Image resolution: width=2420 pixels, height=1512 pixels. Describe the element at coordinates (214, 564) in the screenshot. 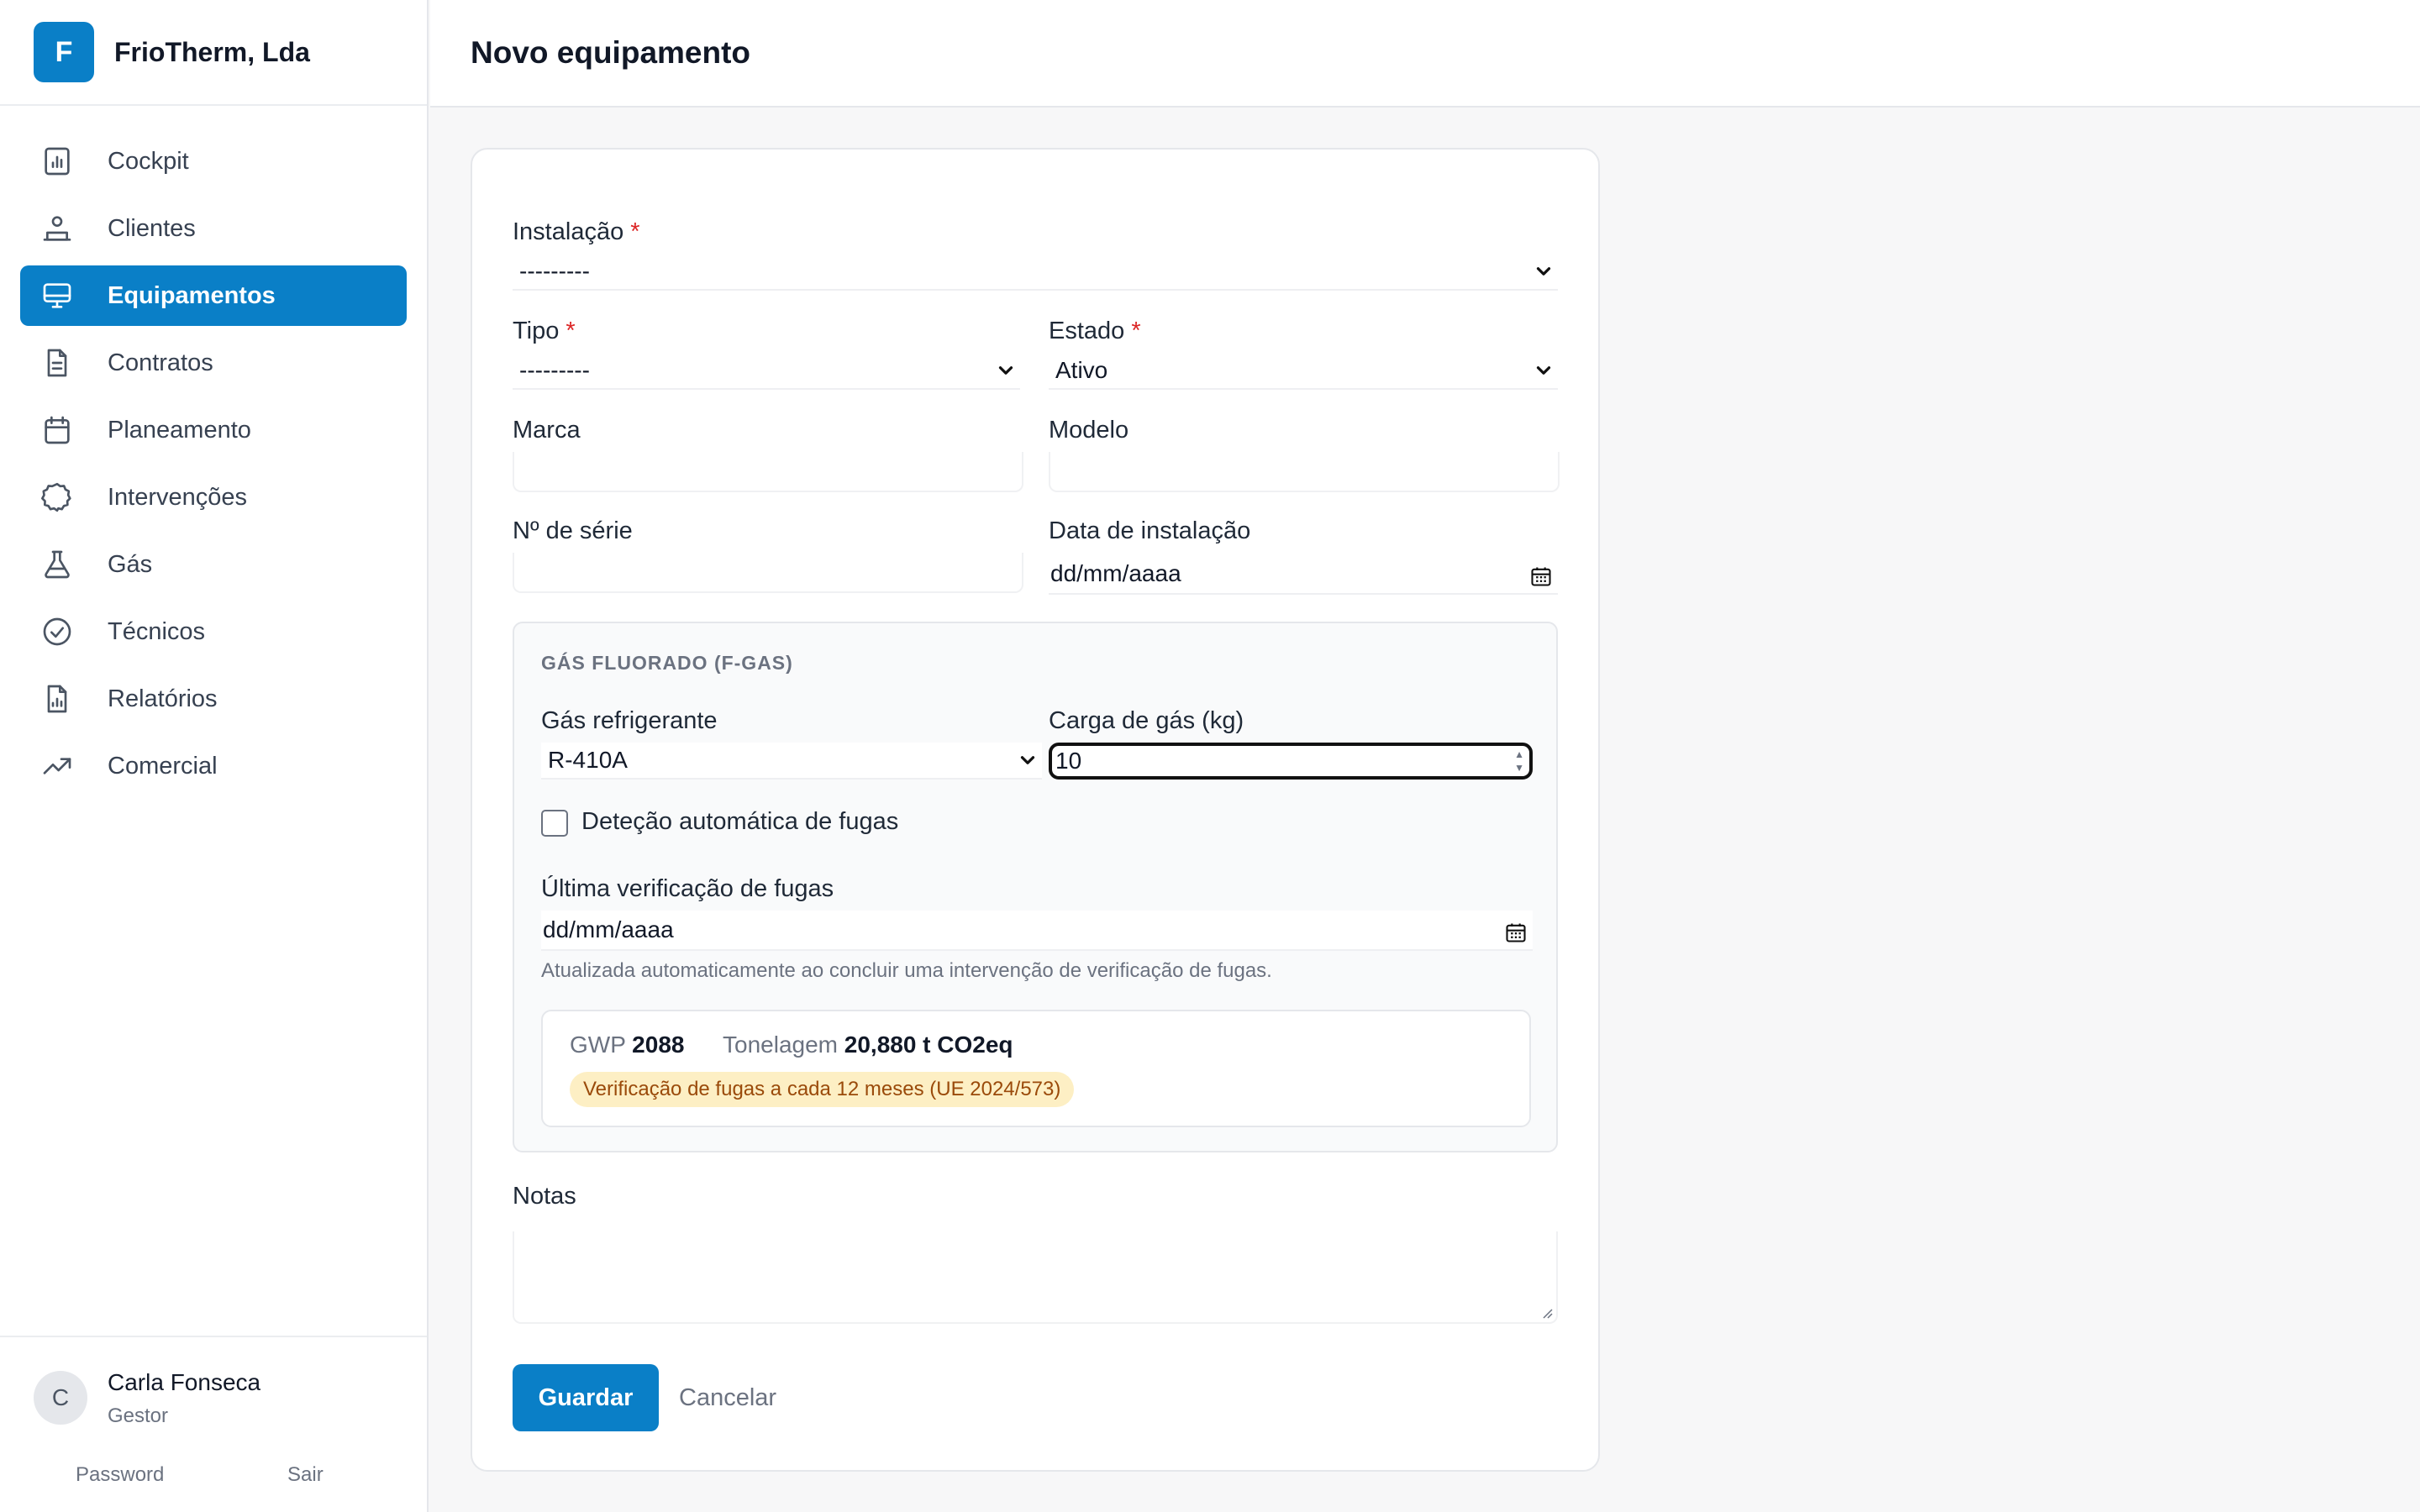

I see `sidebar-item-gas: Gás` at that location.